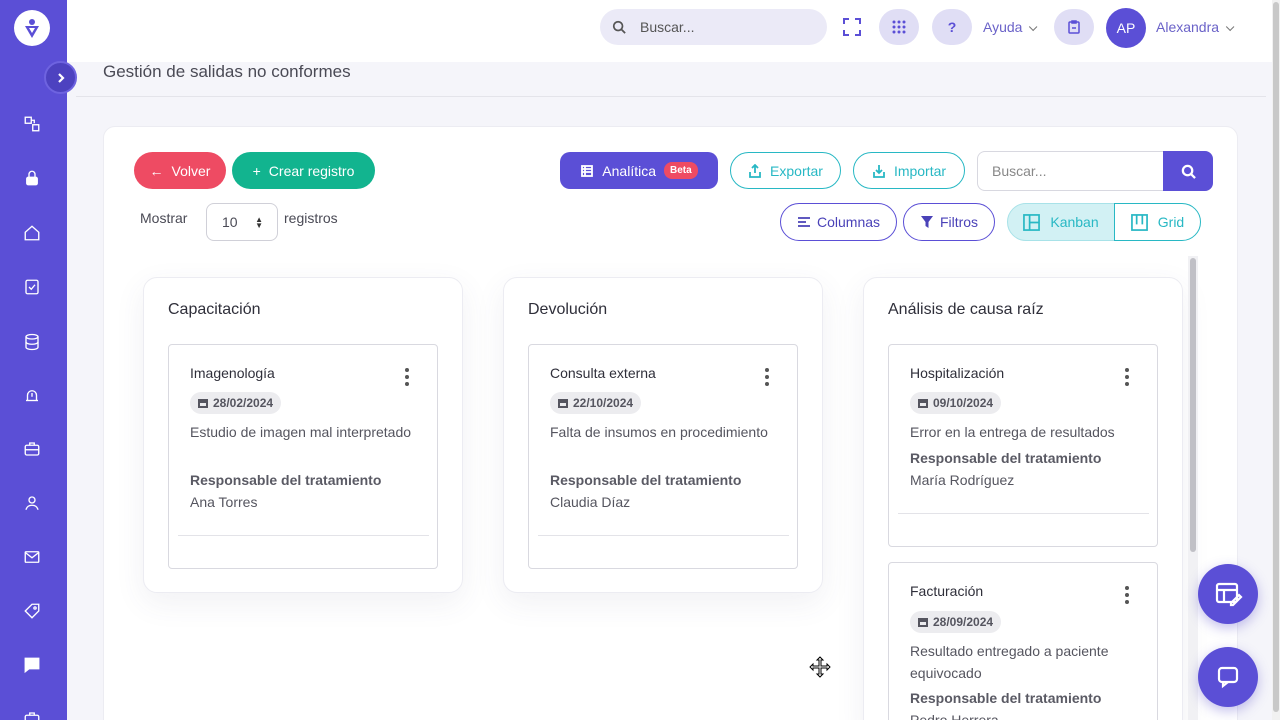 This screenshot has width=1280, height=720. I want to click on user-icon, so click(32, 503).